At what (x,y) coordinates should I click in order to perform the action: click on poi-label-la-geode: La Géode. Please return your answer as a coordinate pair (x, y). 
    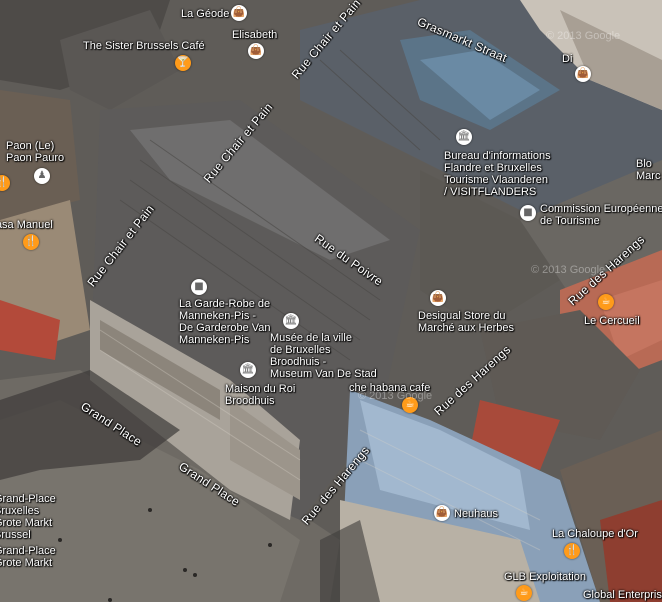
    Looking at the image, I should click on (205, 14).